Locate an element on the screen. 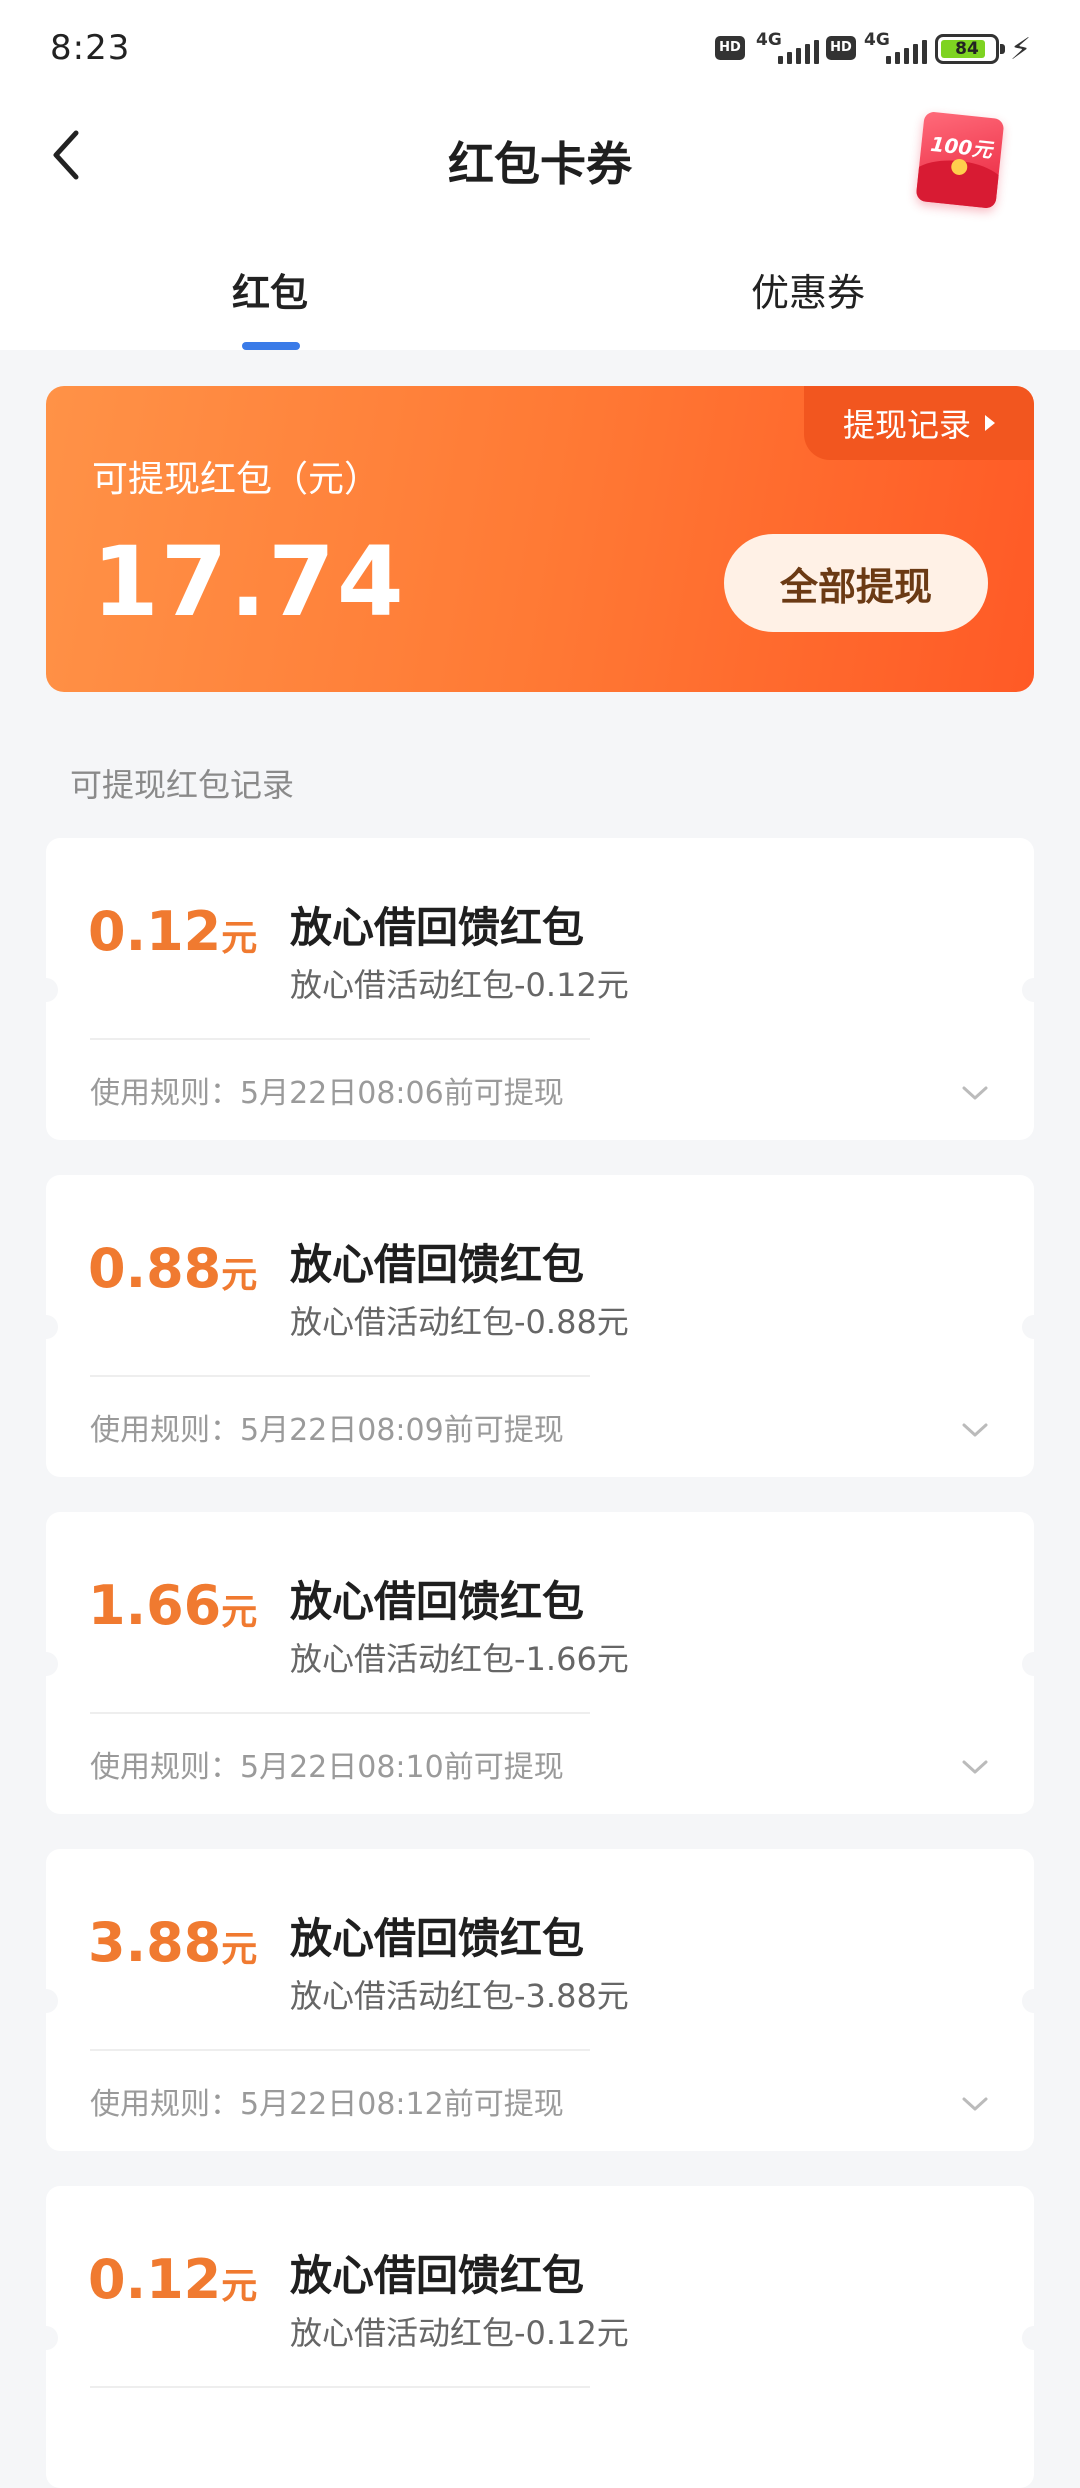 The width and height of the screenshot is (1080, 2488). record-rule: 使用规则：5月22日08:10前可提现 is located at coordinates (327, 1767).